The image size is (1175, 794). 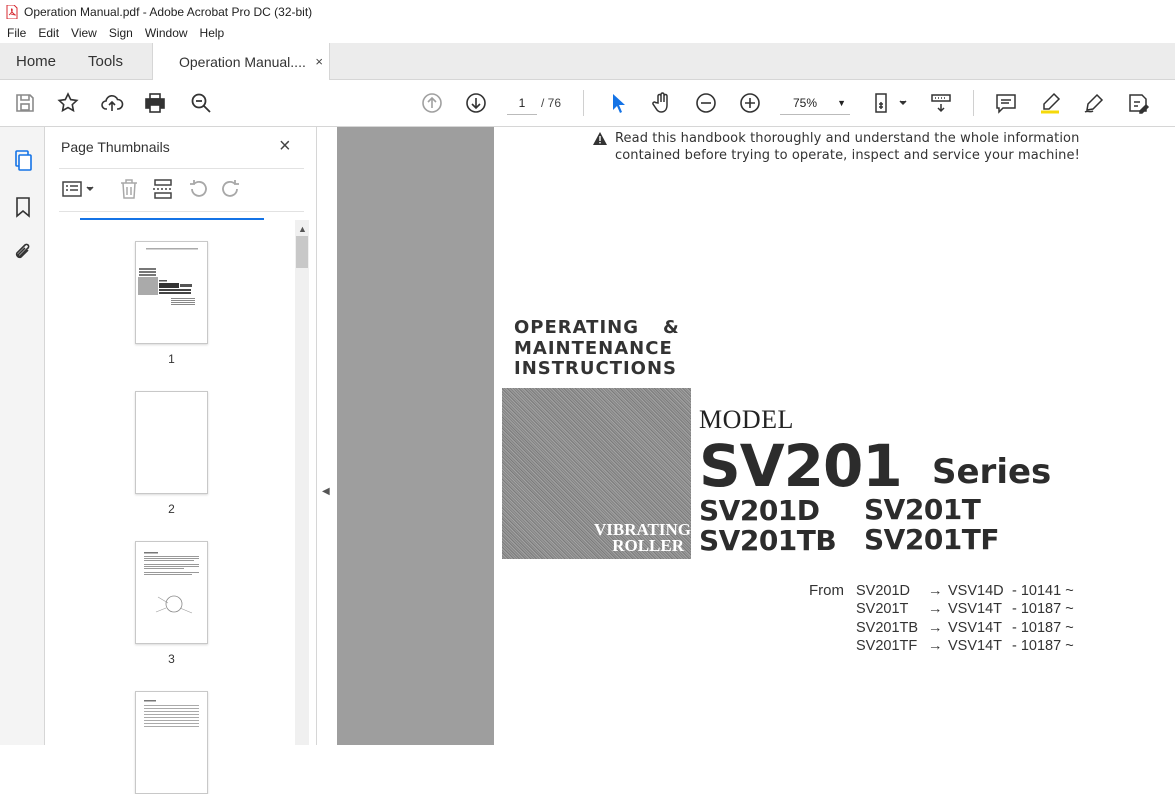 What do you see at coordinates (992, 472) in the screenshot?
I see `model-series: Series` at bounding box center [992, 472].